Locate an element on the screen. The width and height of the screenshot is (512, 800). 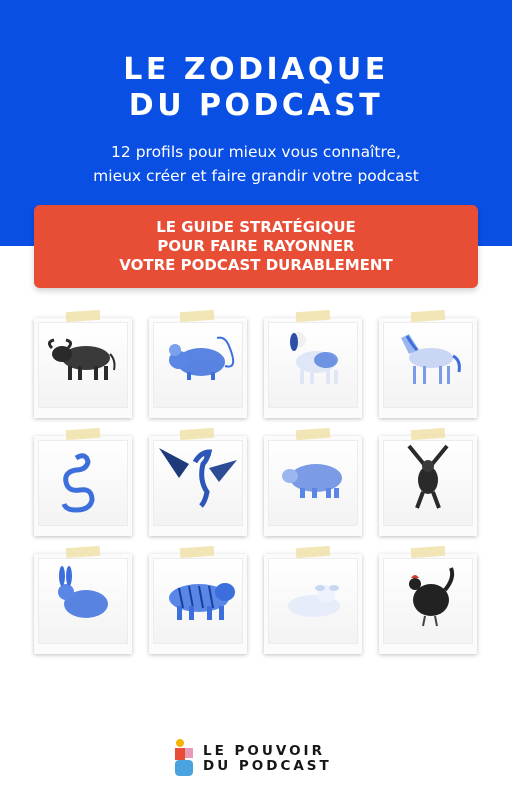
banner-line-1: LE GUIDE STRATÉGIQUE is located at coordinates (256, 227).